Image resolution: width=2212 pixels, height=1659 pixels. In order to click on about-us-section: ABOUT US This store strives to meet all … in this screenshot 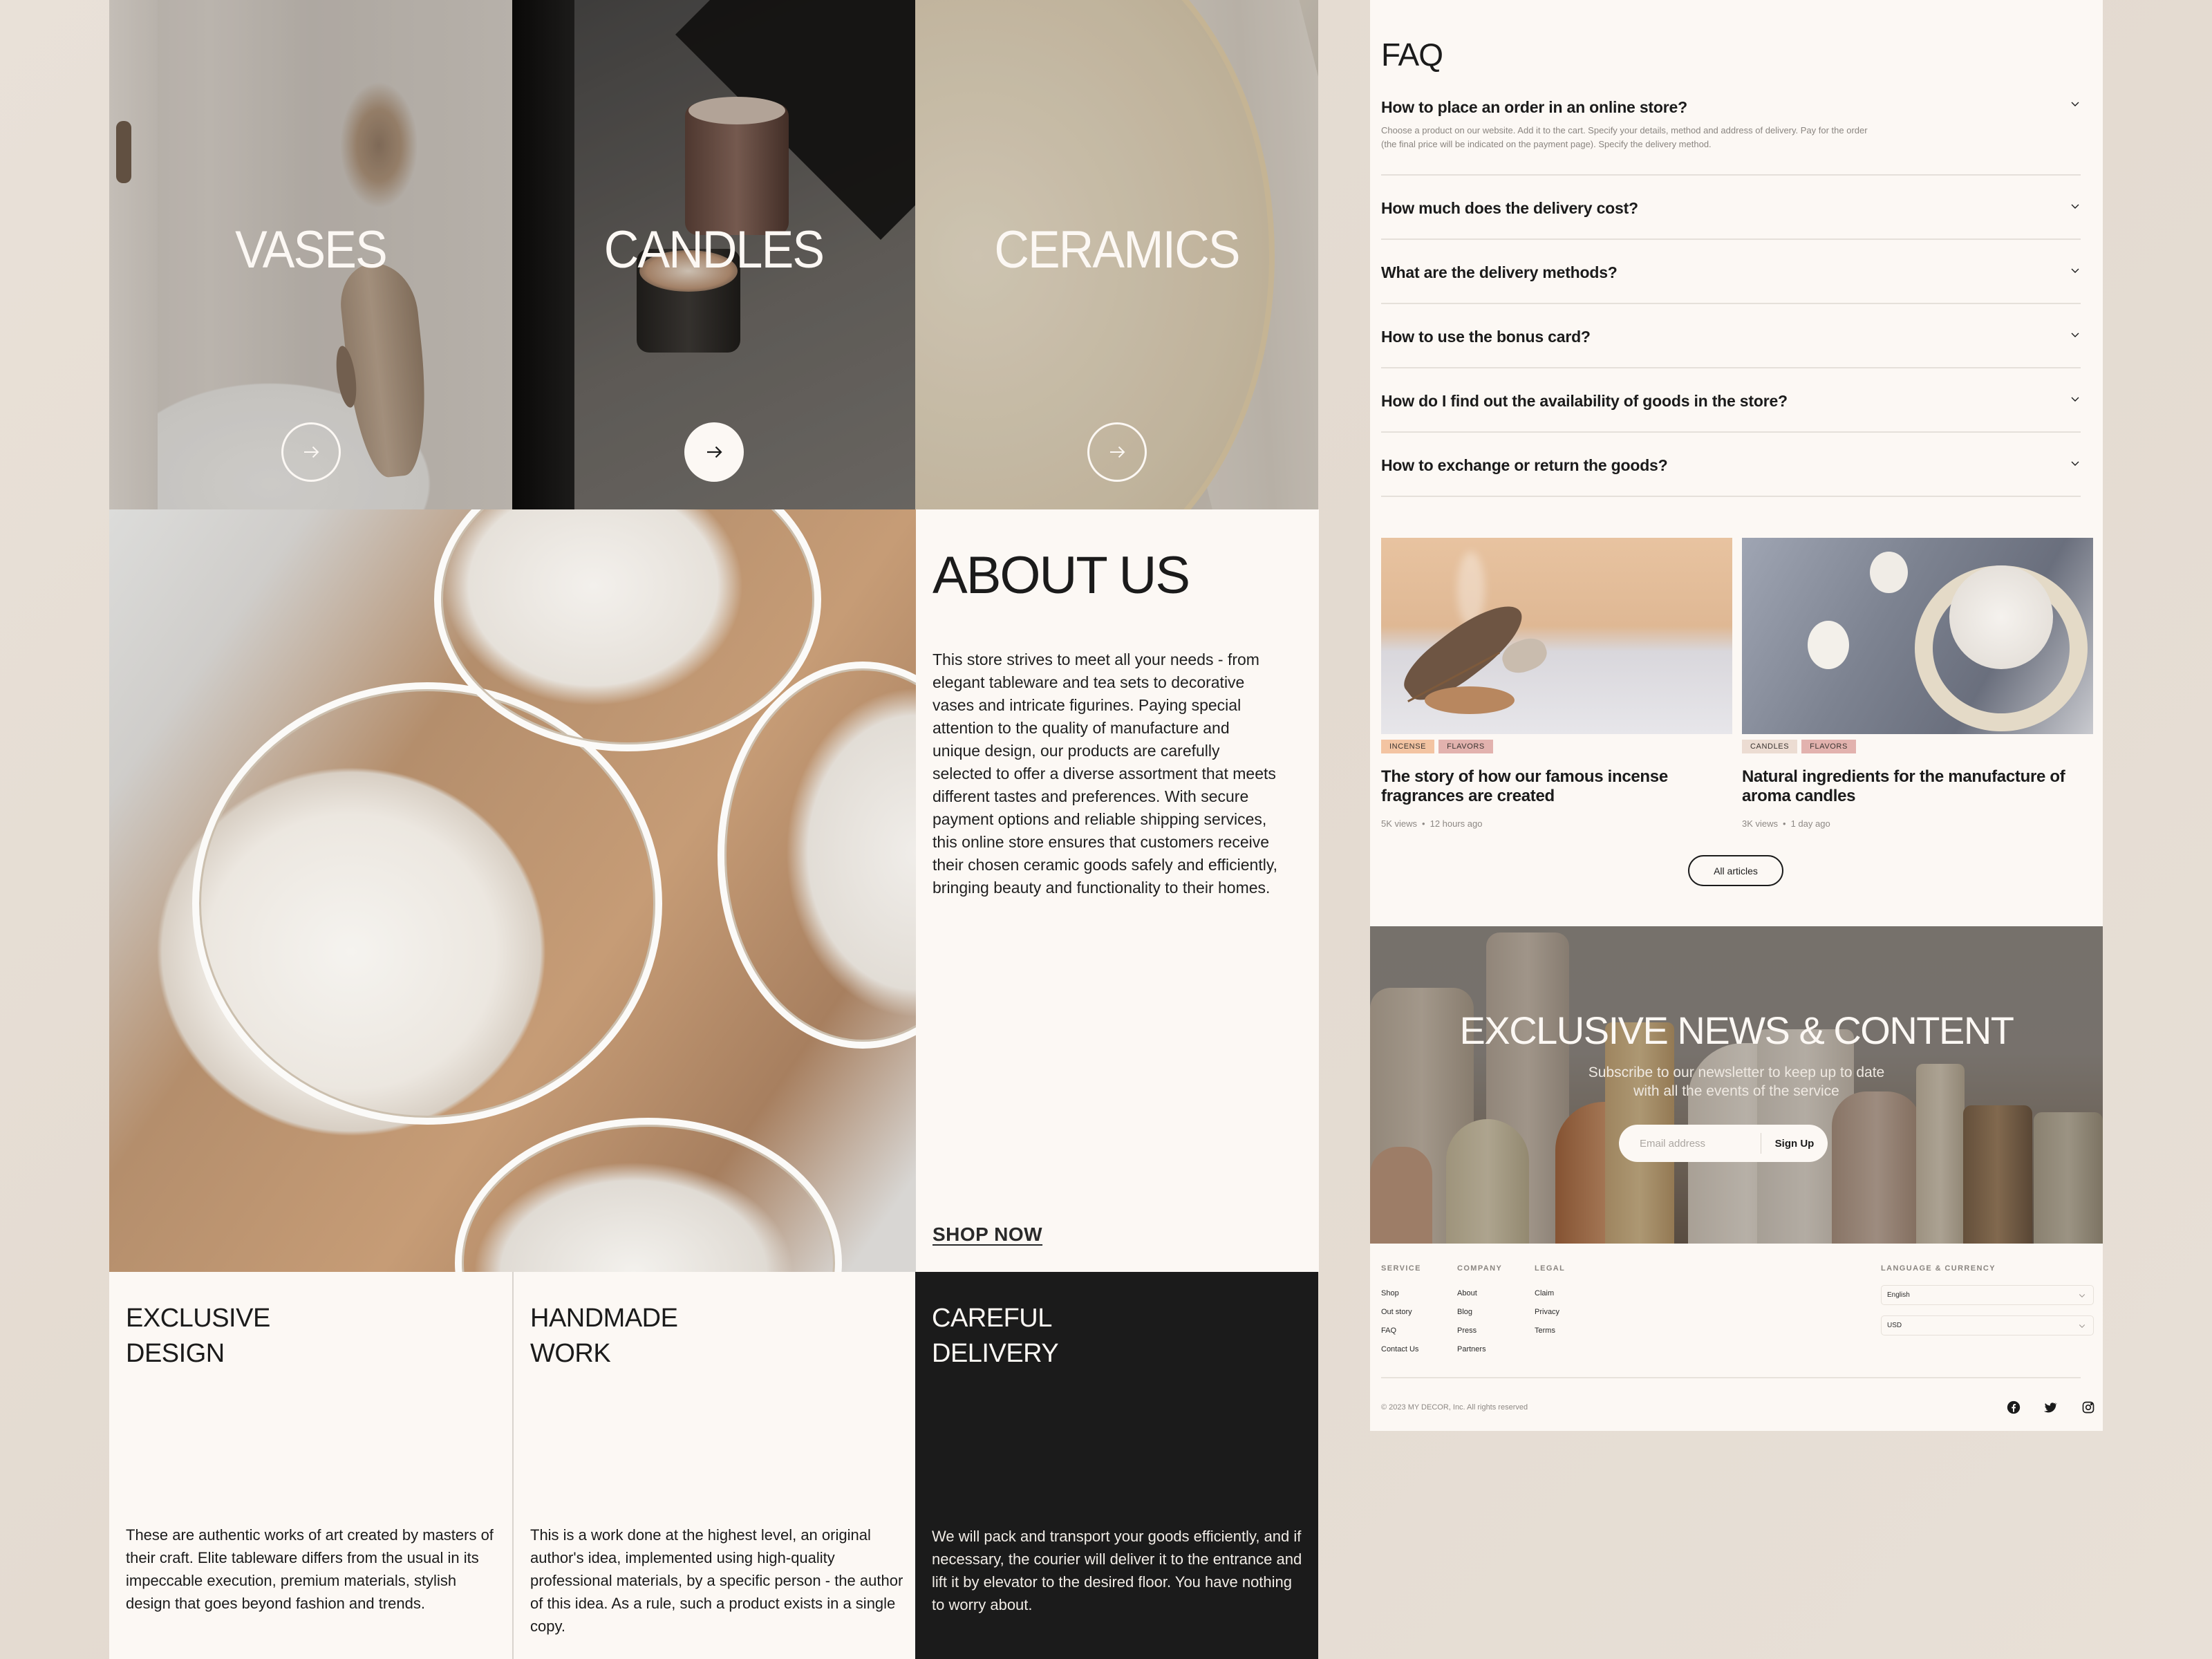, I will do `click(1117, 890)`.